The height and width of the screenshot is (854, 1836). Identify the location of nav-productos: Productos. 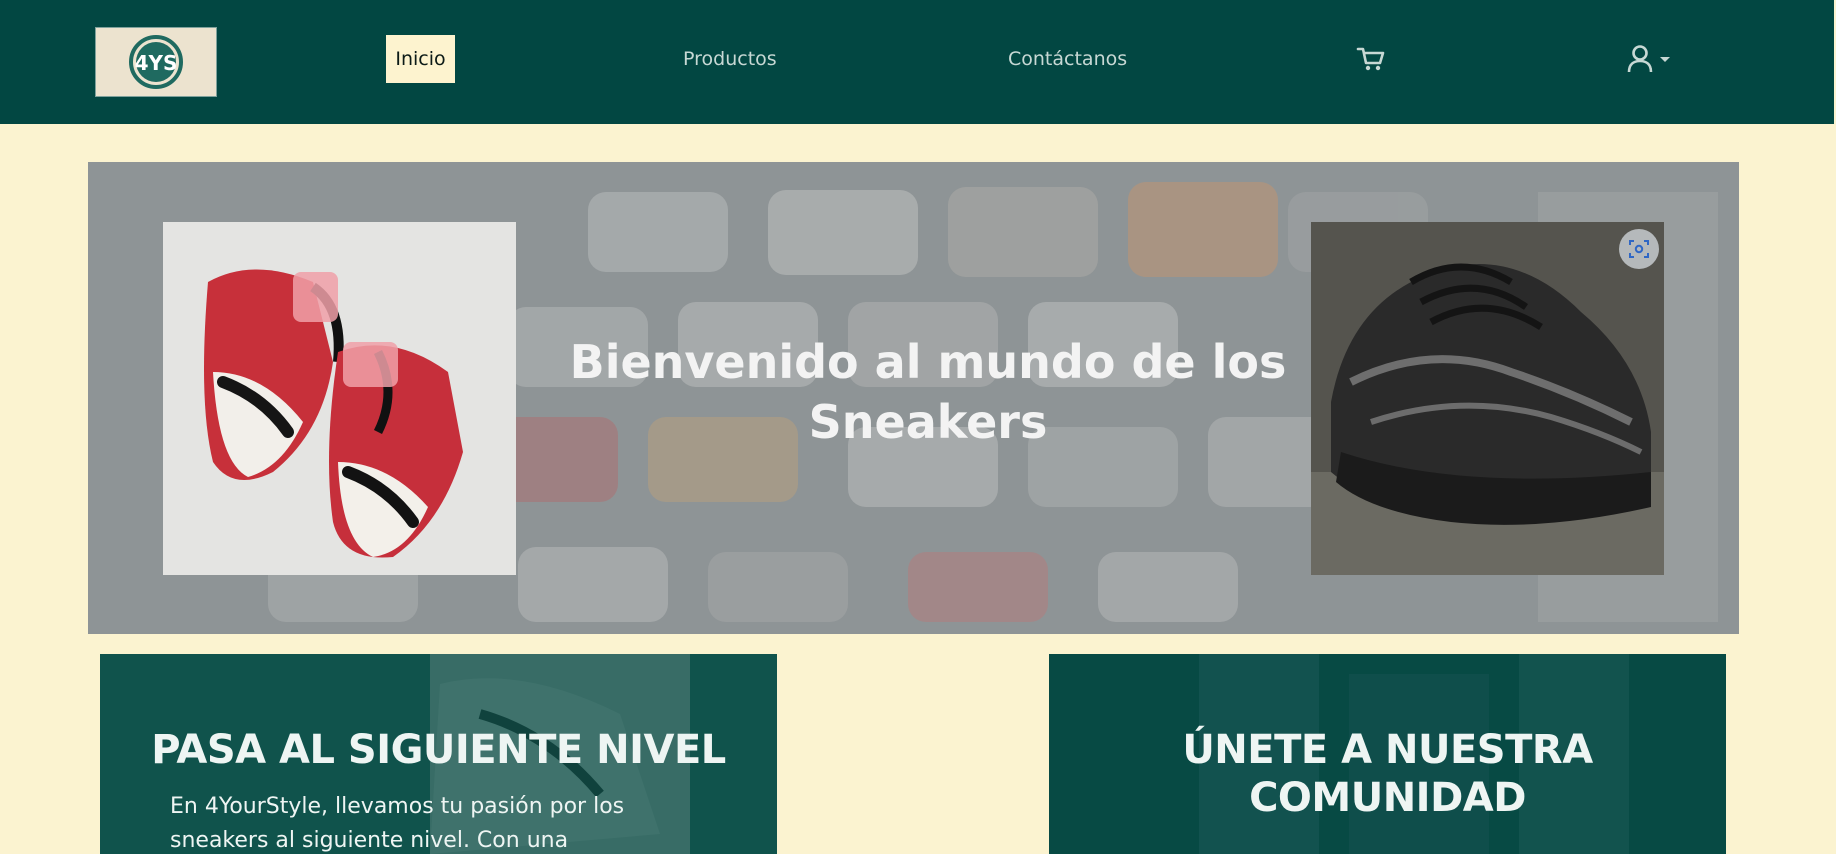
(730, 59).